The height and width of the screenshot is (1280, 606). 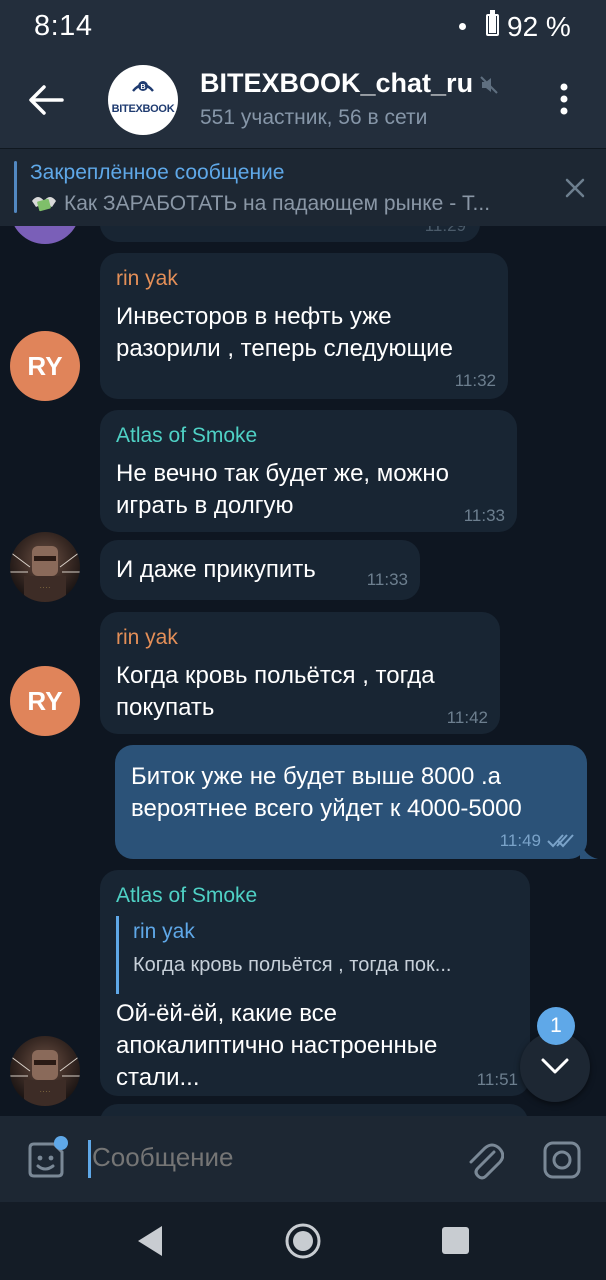 What do you see at coordinates (489, 85) in the screenshot?
I see `muted-icon` at bounding box center [489, 85].